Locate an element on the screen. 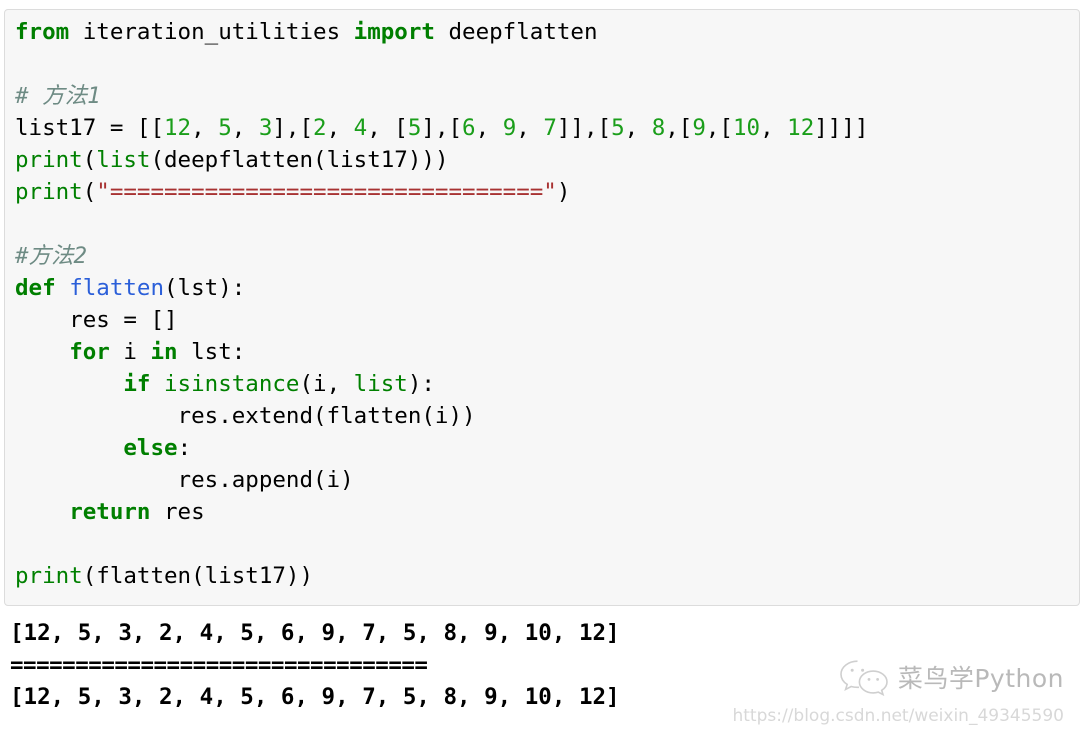  code-token: # 方法1 is located at coordinates (58, 96).